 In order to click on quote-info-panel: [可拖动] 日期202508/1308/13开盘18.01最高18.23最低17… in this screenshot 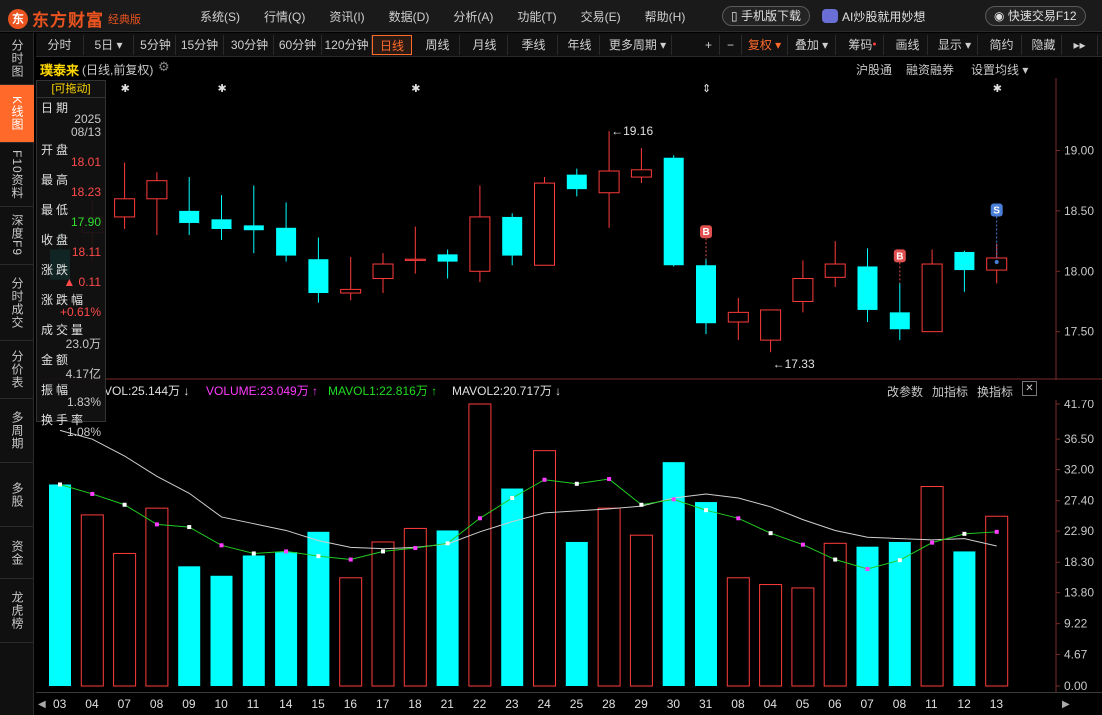, I will do `click(71, 259)`.